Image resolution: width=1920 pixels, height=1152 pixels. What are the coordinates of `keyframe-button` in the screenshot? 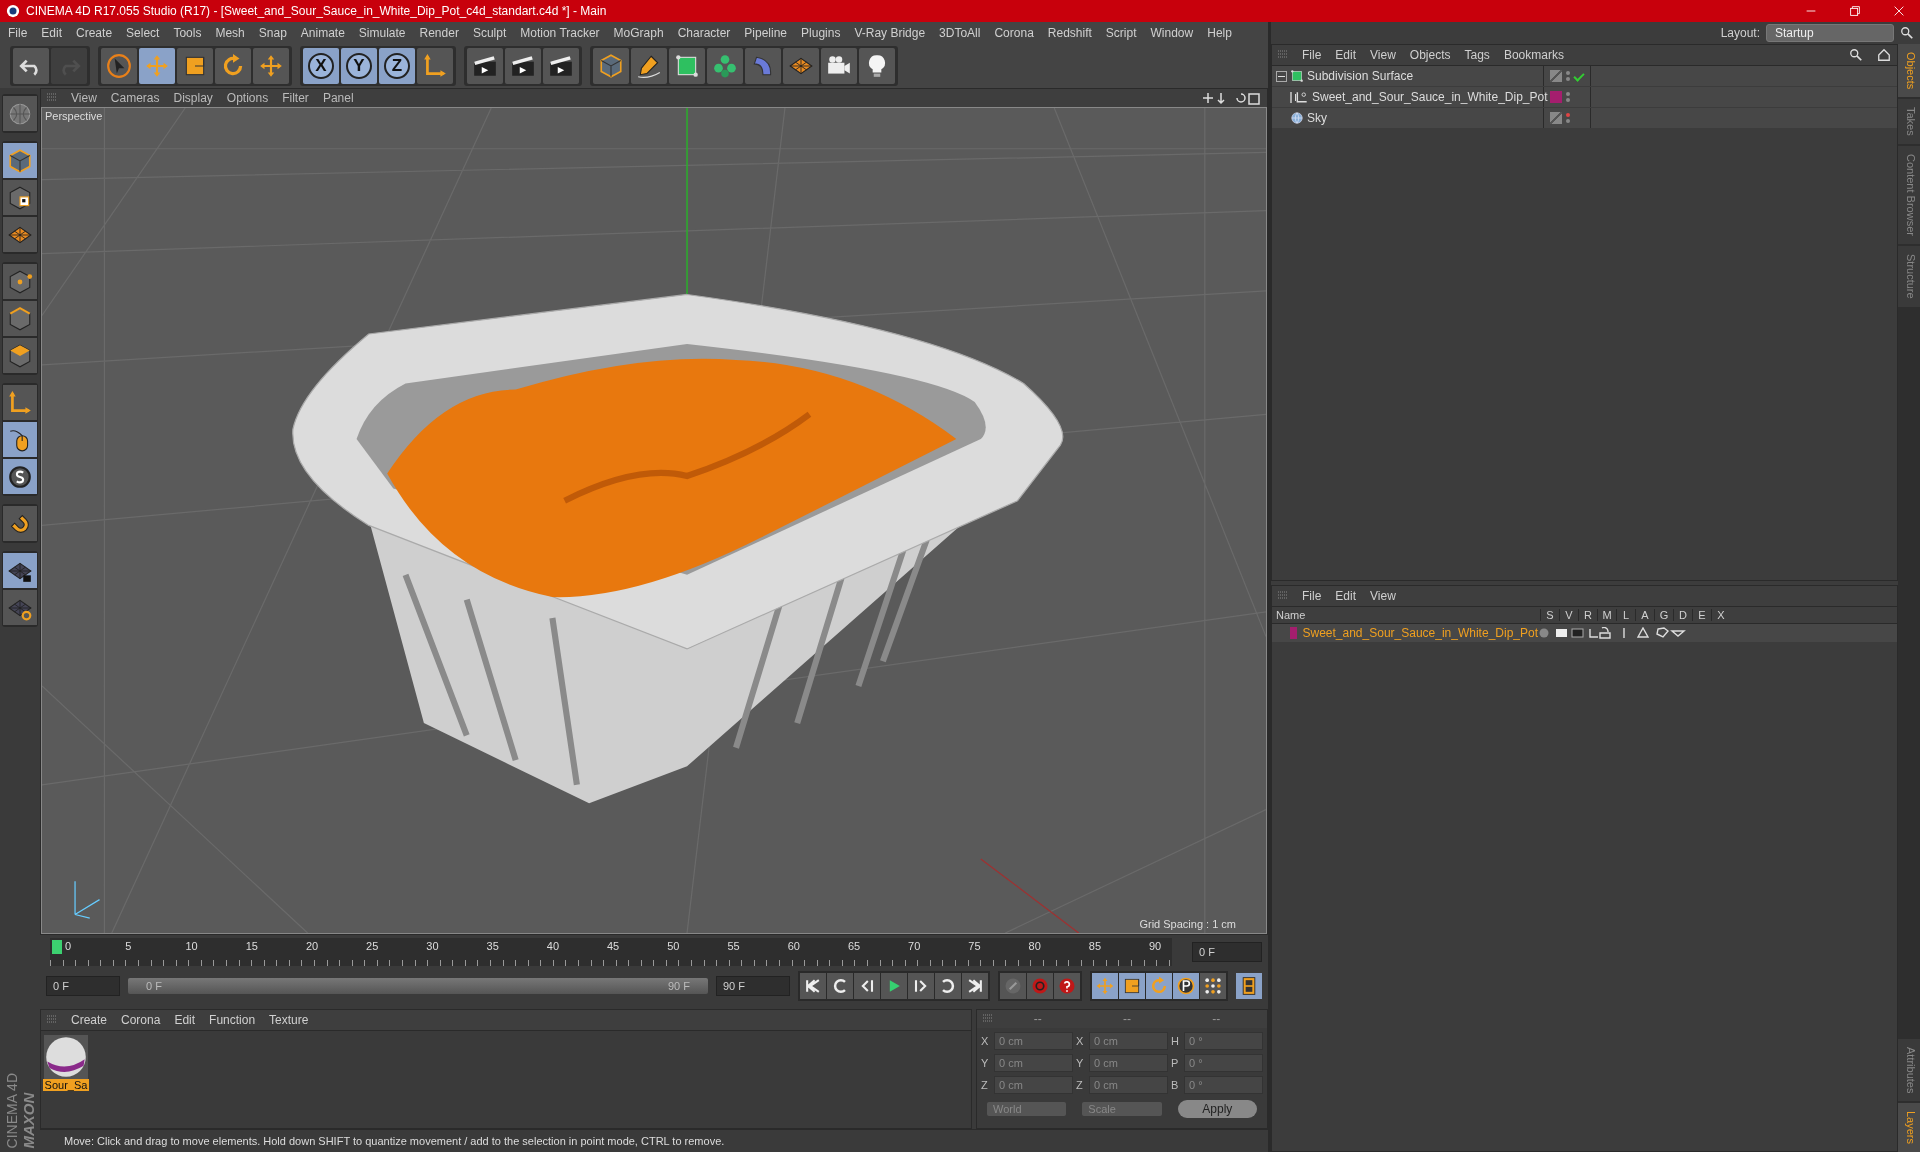 It's located at (1040, 986).